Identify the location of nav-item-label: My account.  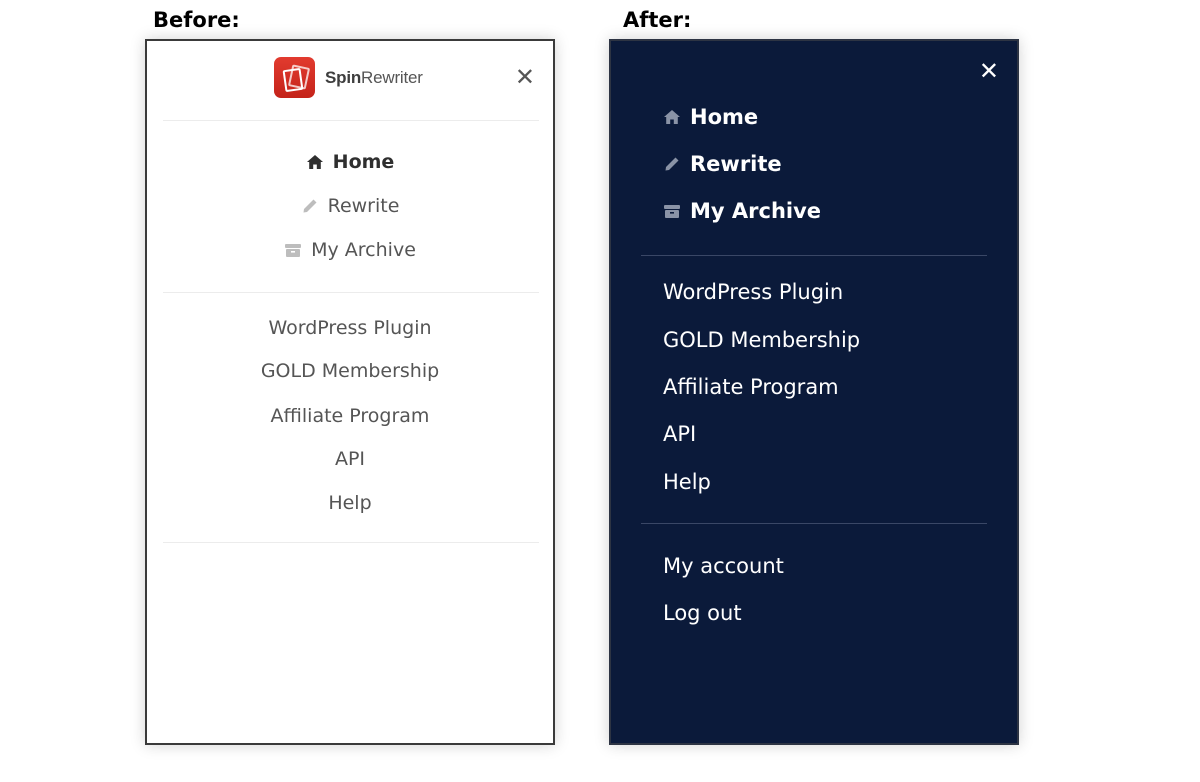
(723, 566).